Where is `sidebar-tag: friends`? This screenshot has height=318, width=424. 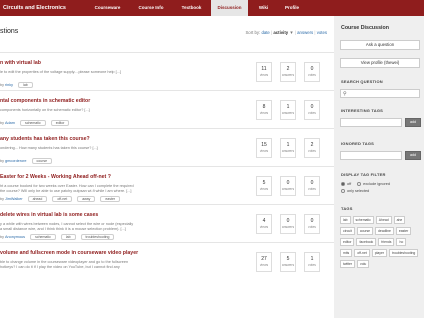
sidebar-tag: friends is located at coordinates (386, 242).